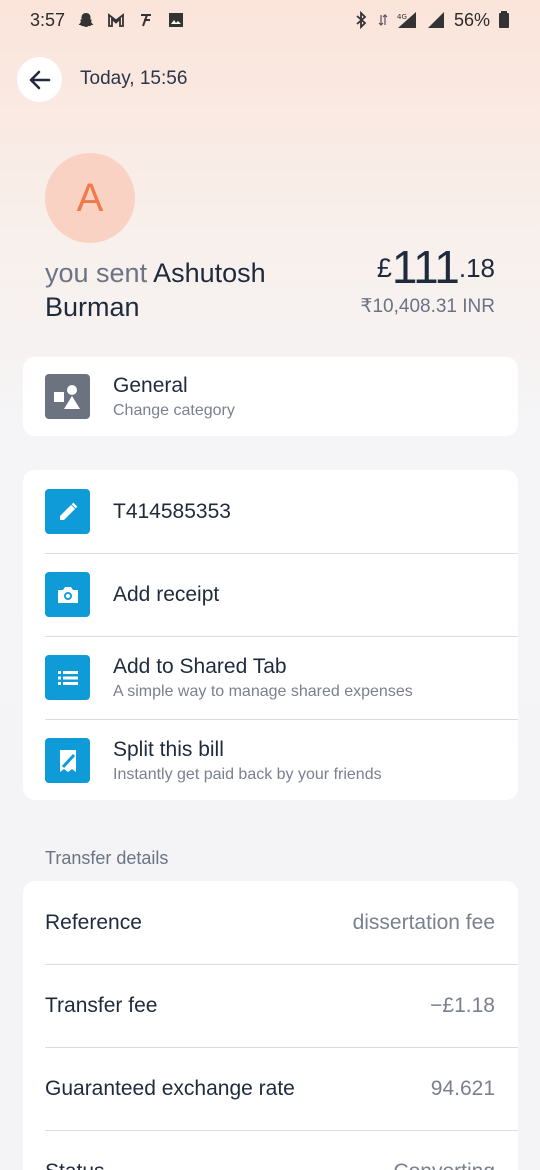 Image resolution: width=540 pixels, height=1170 pixels. I want to click on action-subtitle: A simple way to manage shared expenses, so click(263, 691).